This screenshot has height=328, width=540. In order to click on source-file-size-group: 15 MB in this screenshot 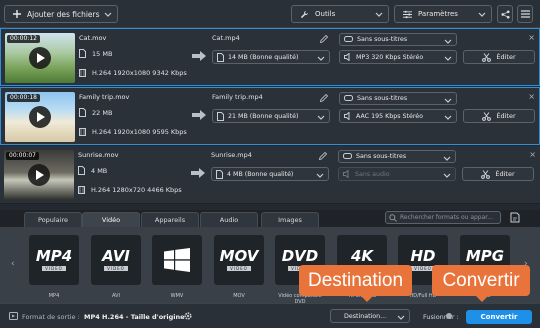, I will do `click(95, 53)`.